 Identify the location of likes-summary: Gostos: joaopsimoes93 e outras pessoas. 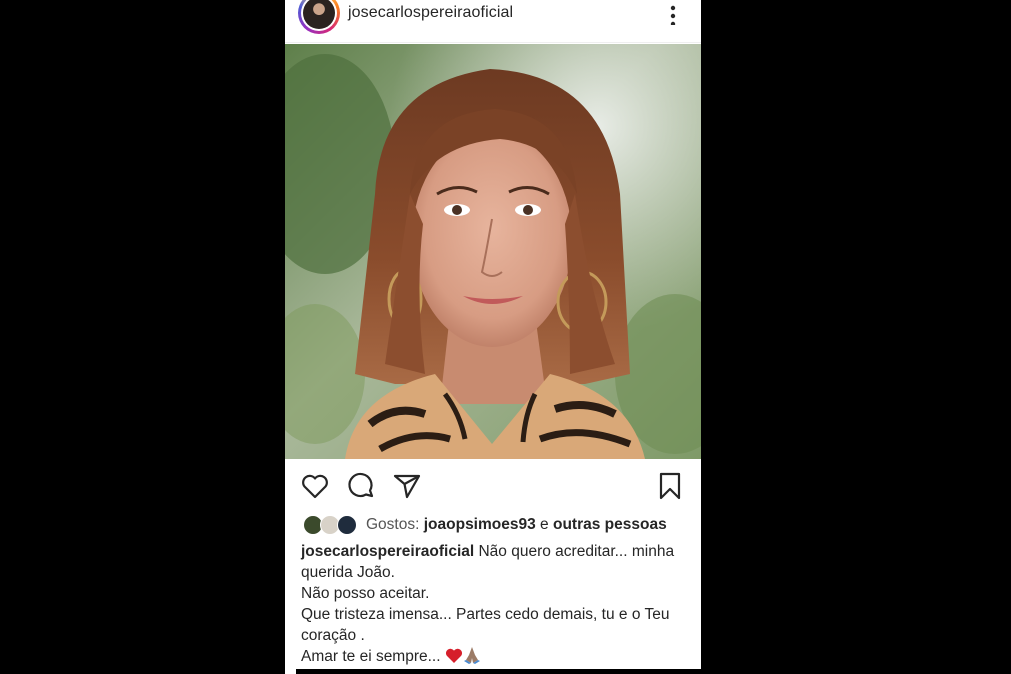
(496, 525).